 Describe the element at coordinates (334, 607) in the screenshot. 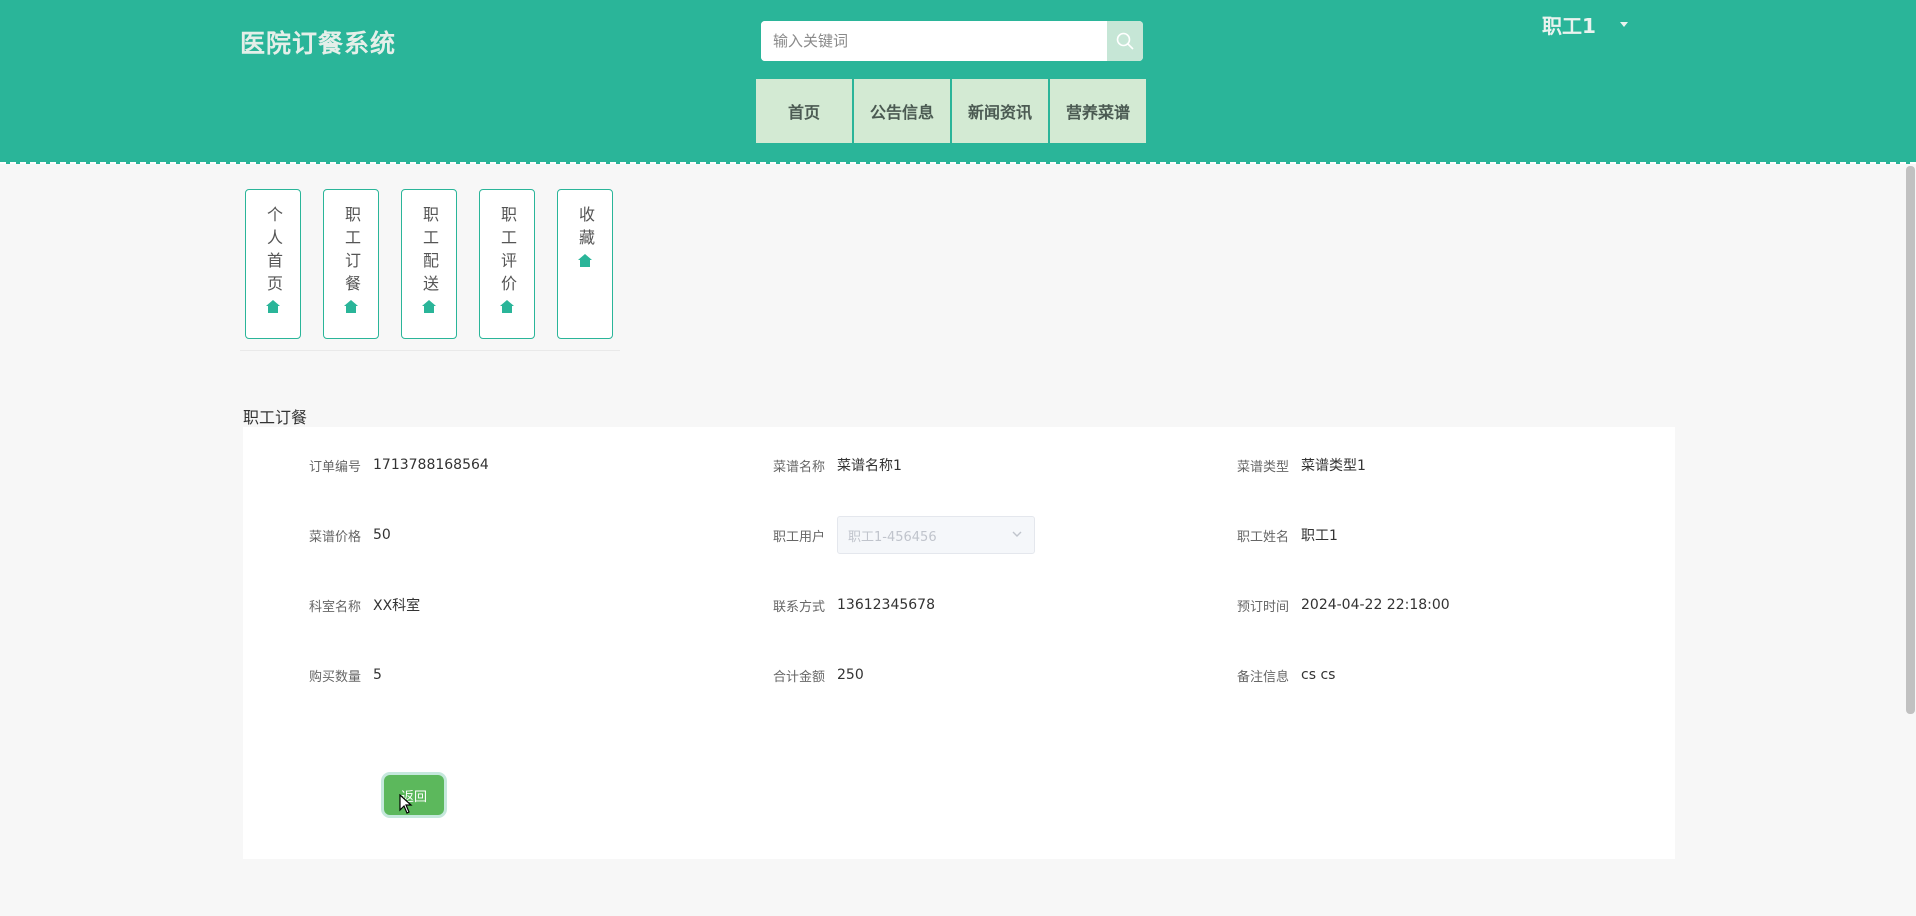

I see `field-label: 科室名称` at that location.